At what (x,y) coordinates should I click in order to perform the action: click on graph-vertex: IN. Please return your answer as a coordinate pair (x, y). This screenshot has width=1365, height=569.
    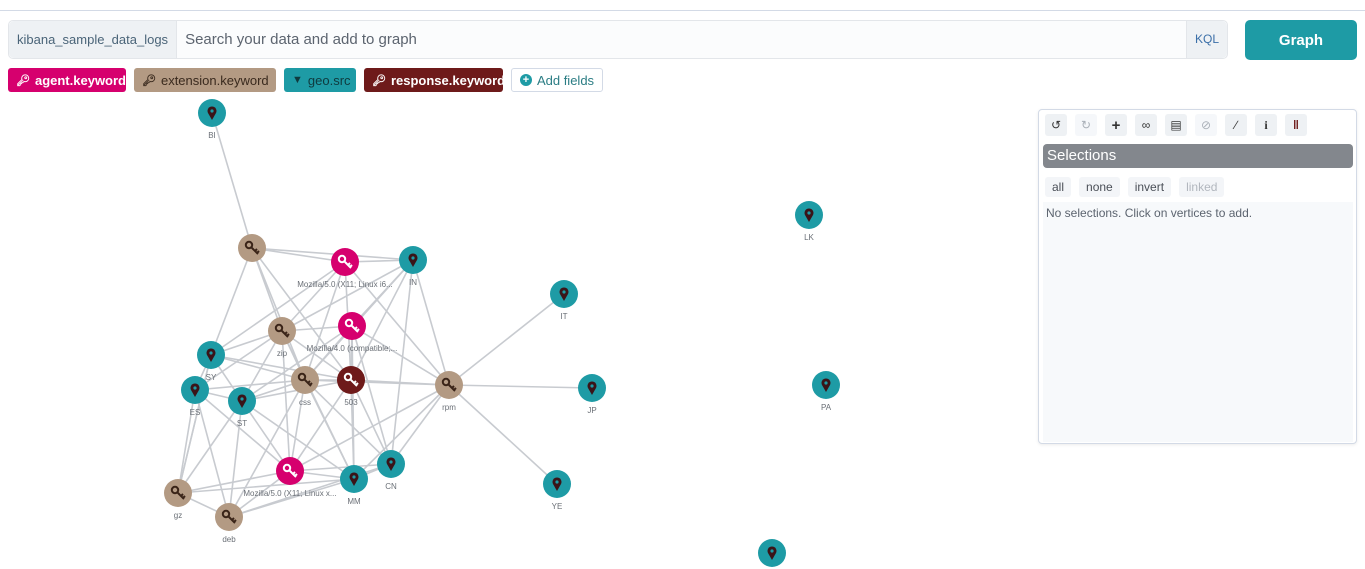
    Looking at the image, I should click on (413, 266).